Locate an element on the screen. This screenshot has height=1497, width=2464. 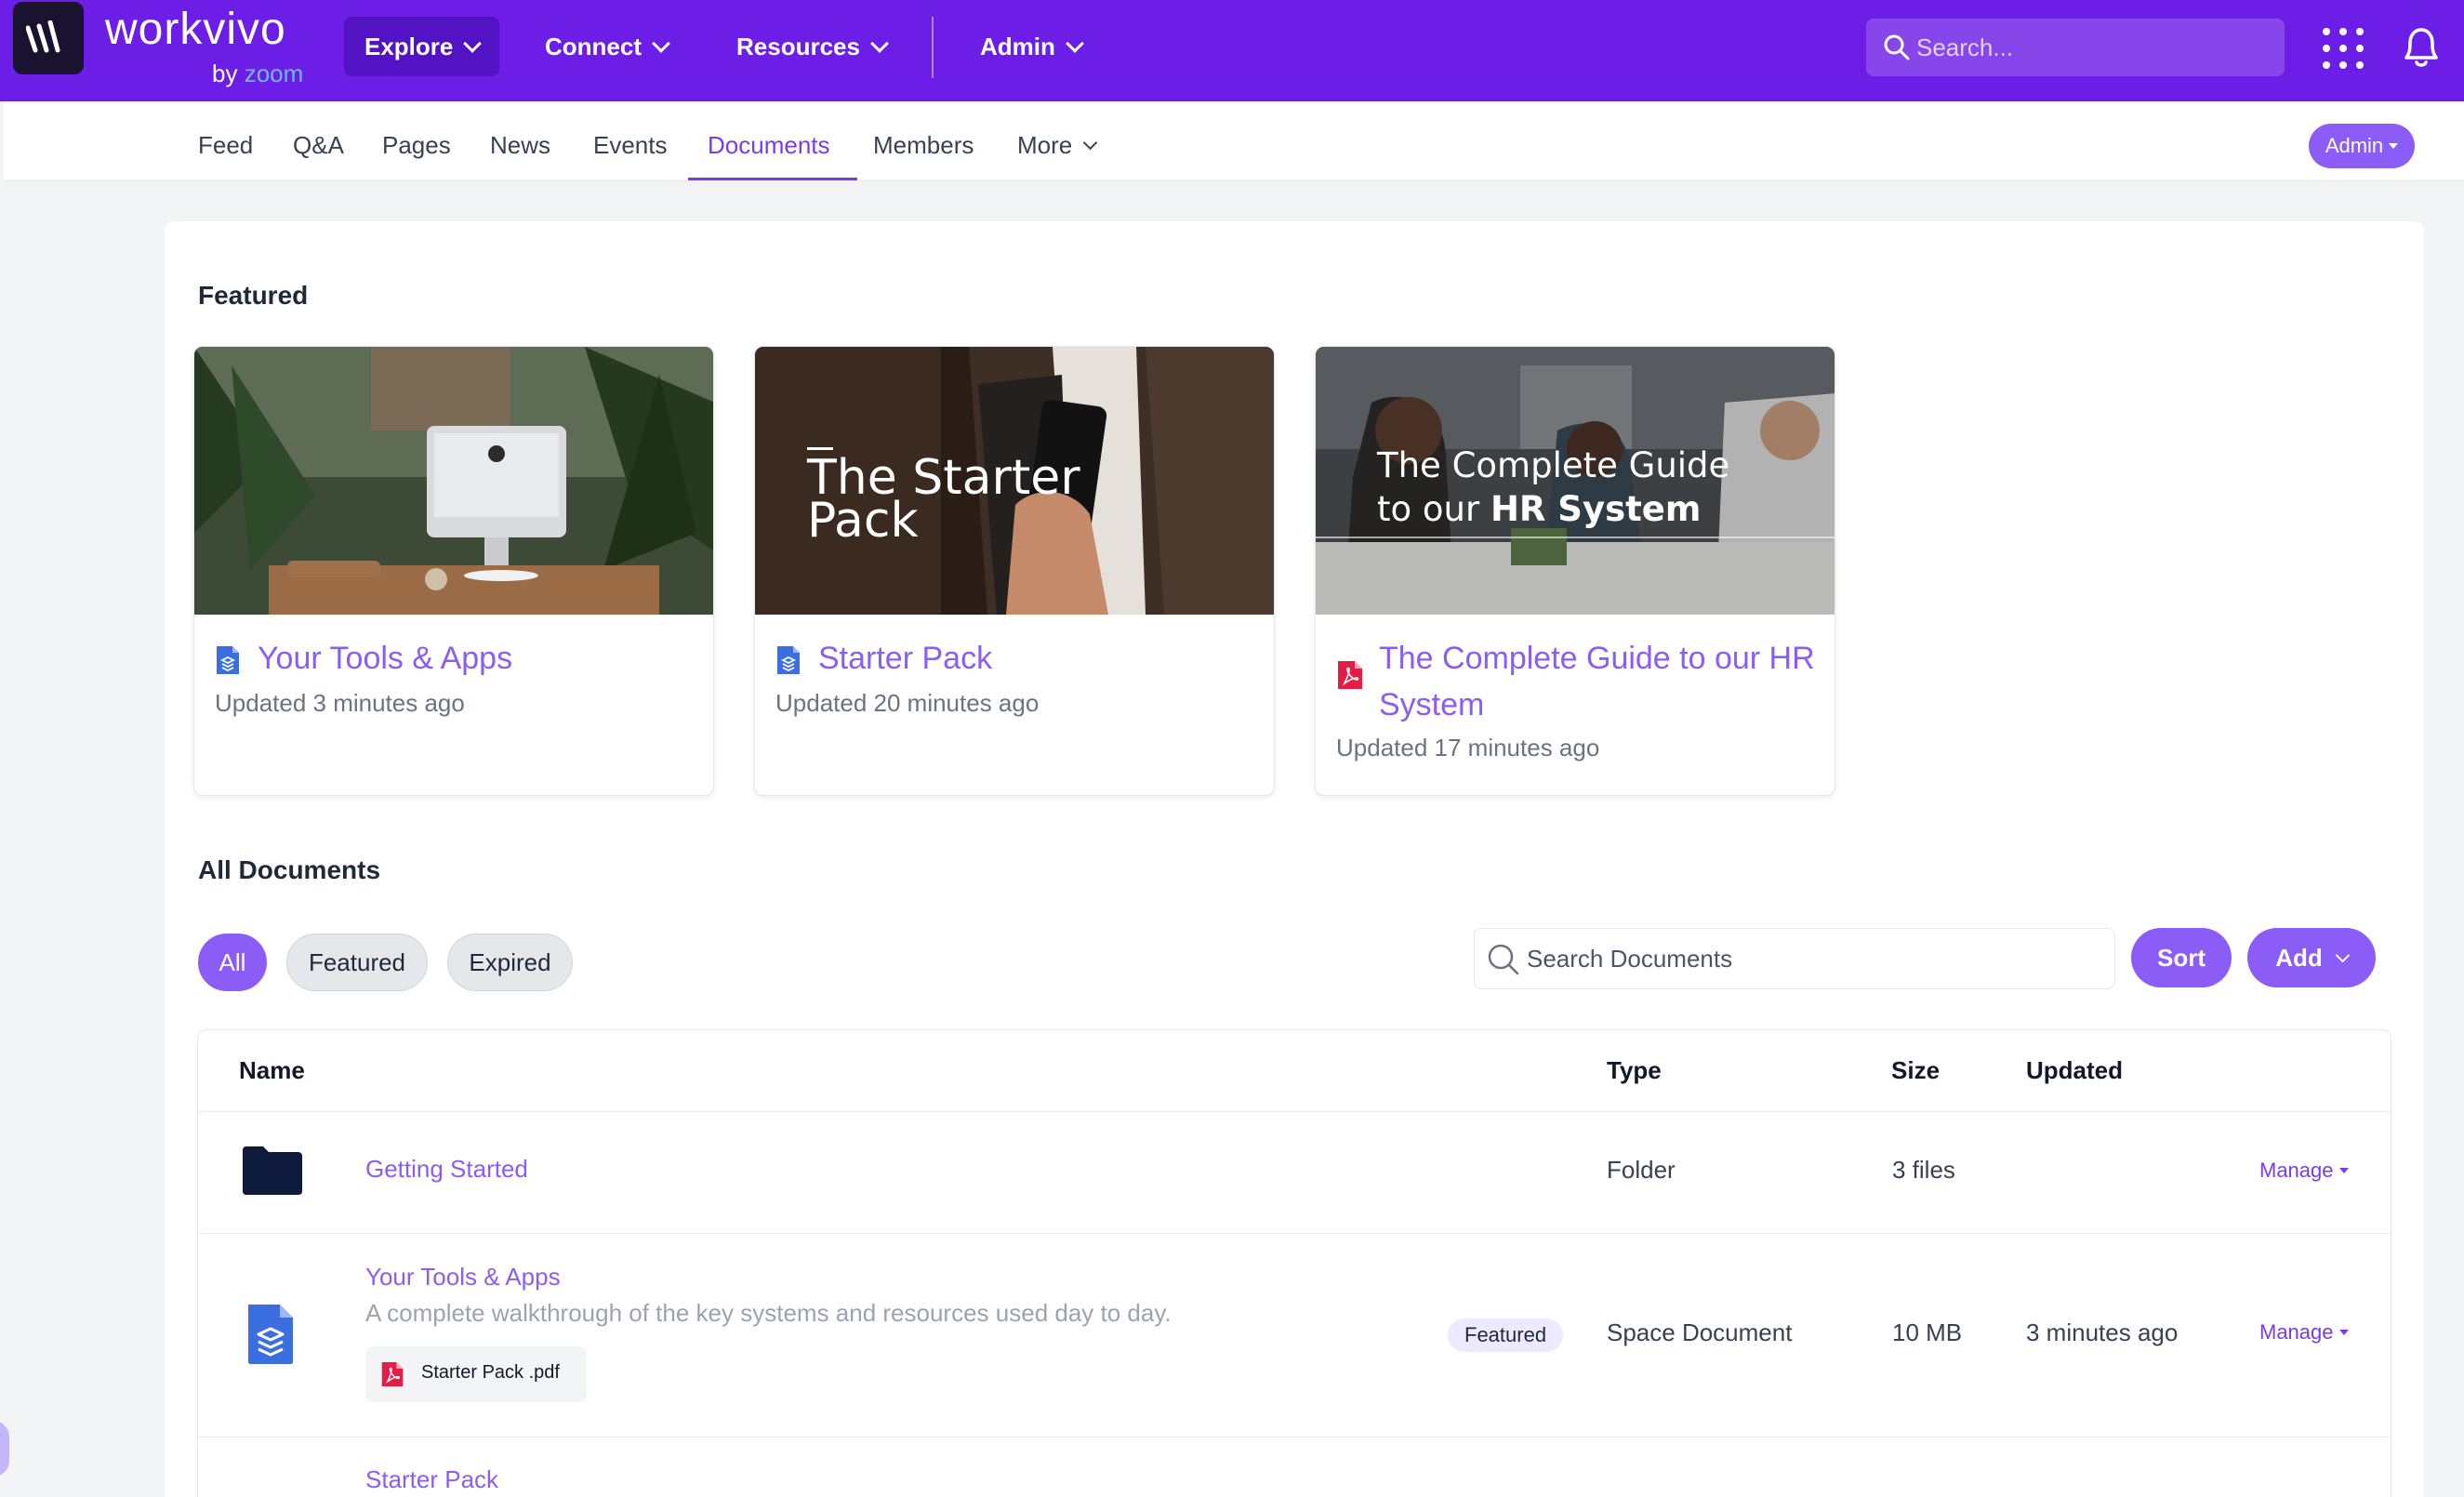
caption-line-2: to our HR System is located at coordinates (1553, 509).